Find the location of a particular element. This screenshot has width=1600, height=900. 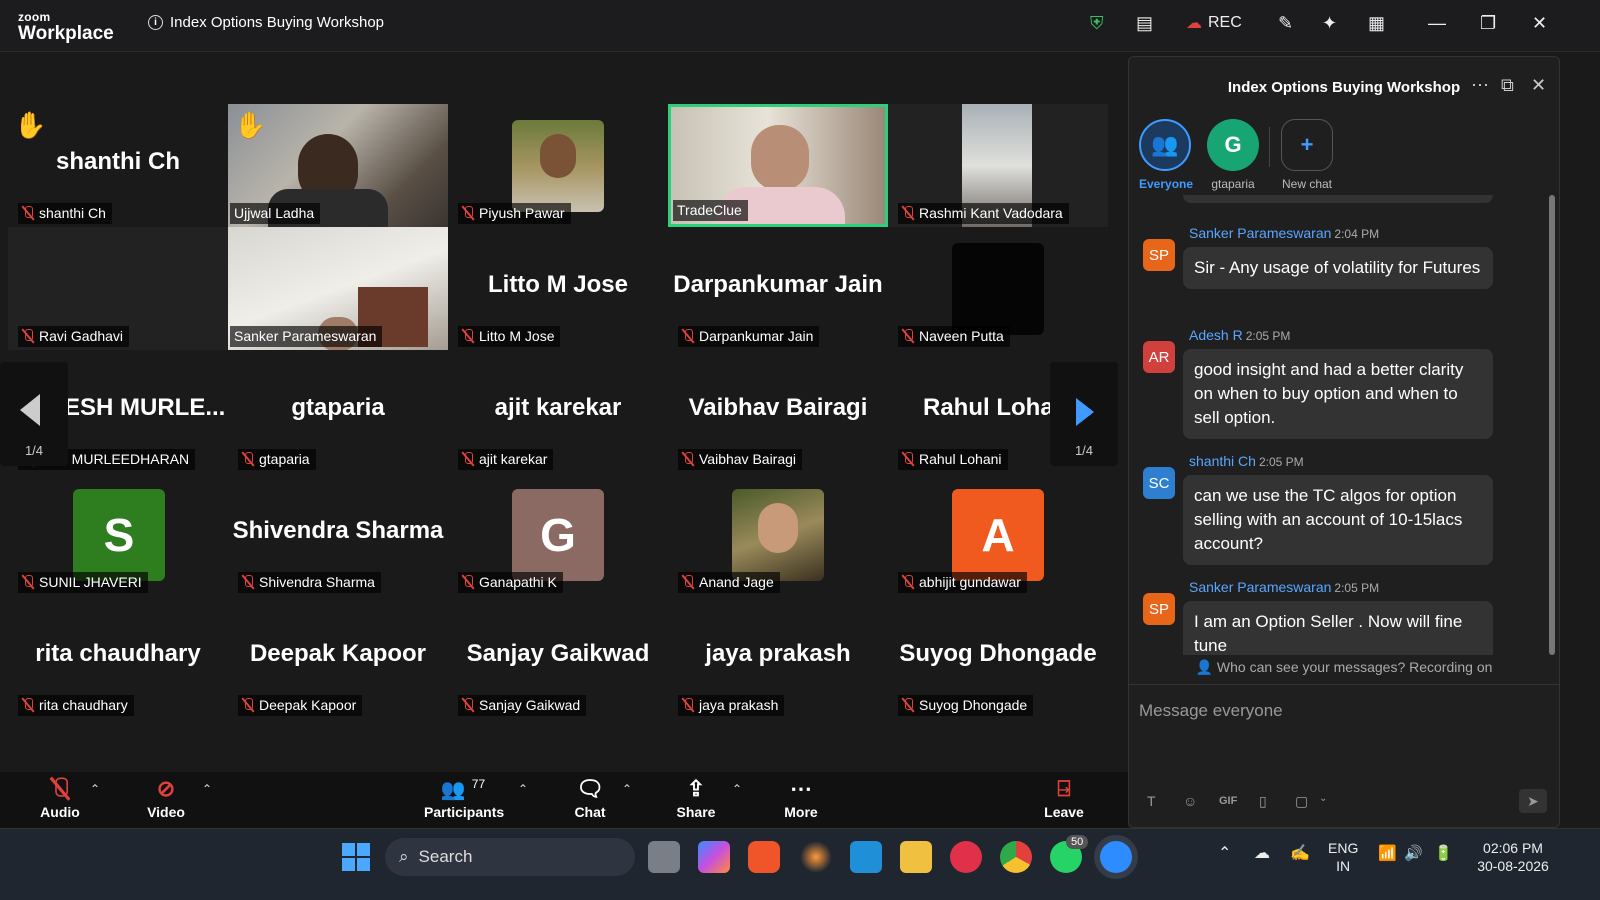

chat-tab-gtaparia: G gtaparia is located at coordinates (1233, 155).